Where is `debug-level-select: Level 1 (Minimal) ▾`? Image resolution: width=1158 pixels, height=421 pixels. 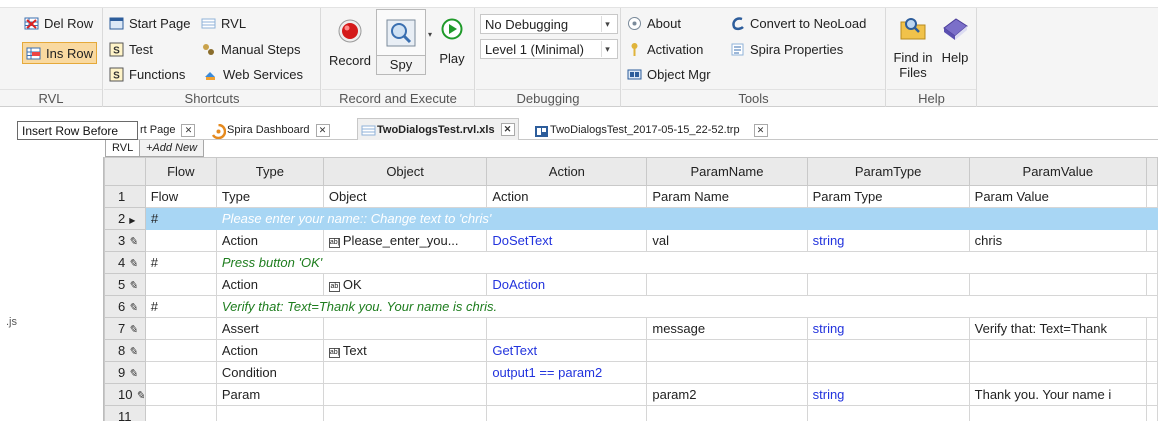 debug-level-select: Level 1 (Minimal) ▾ is located at coordinates (549, 49).